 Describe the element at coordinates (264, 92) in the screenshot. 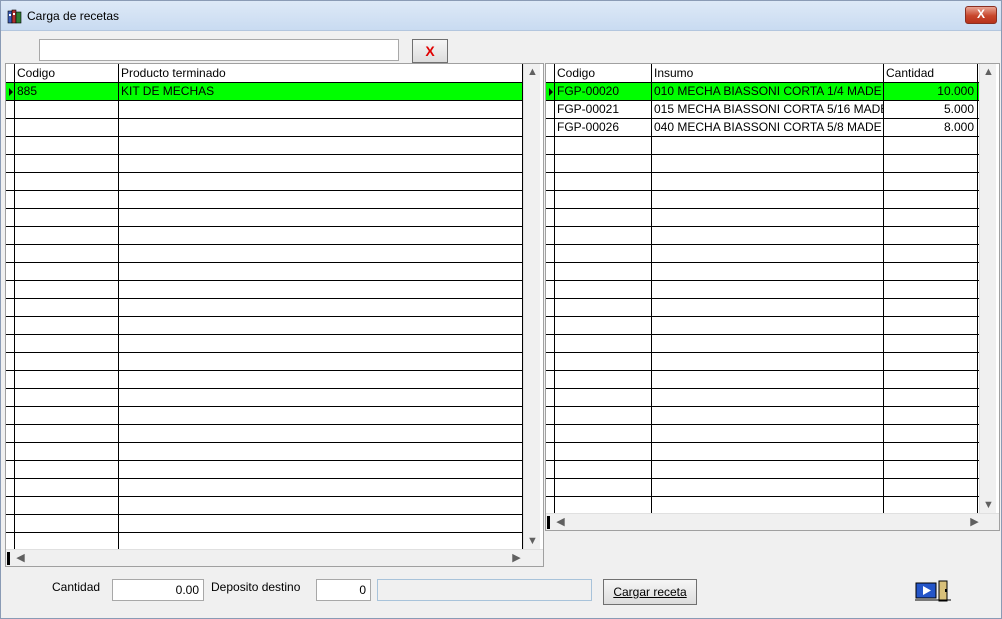

I see `table-row: 885 KIT DE MECHAS` at that location.